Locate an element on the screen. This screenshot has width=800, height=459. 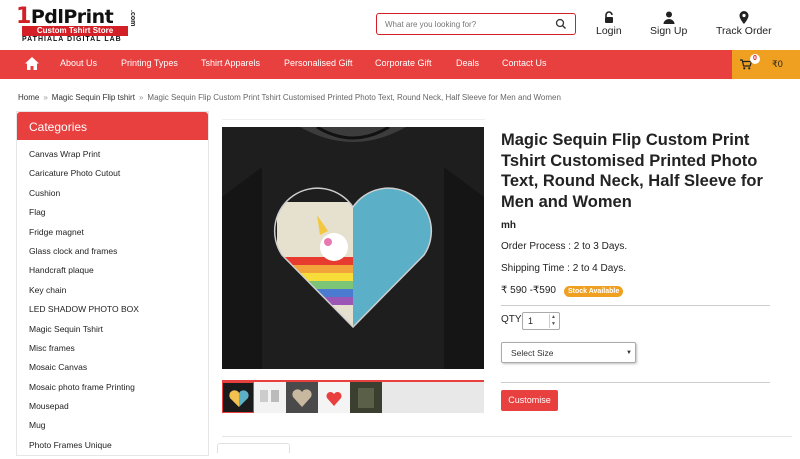
search-icon is located at coordinates (561, 24).